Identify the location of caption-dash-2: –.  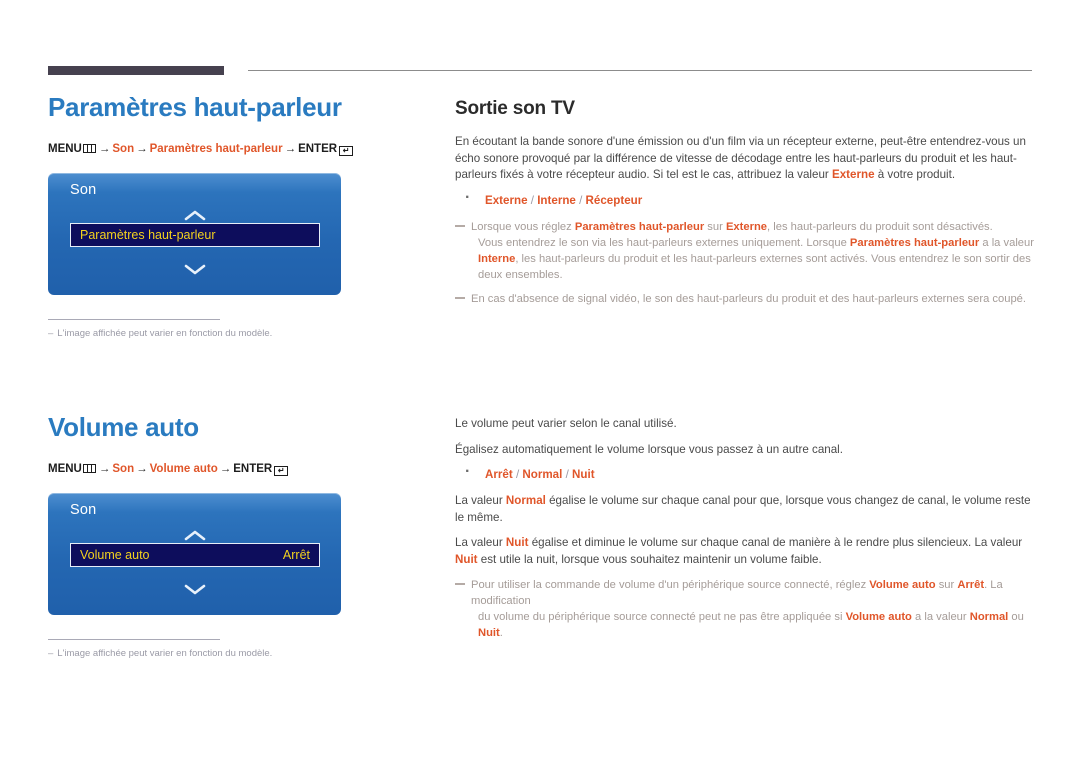
(51, 653).